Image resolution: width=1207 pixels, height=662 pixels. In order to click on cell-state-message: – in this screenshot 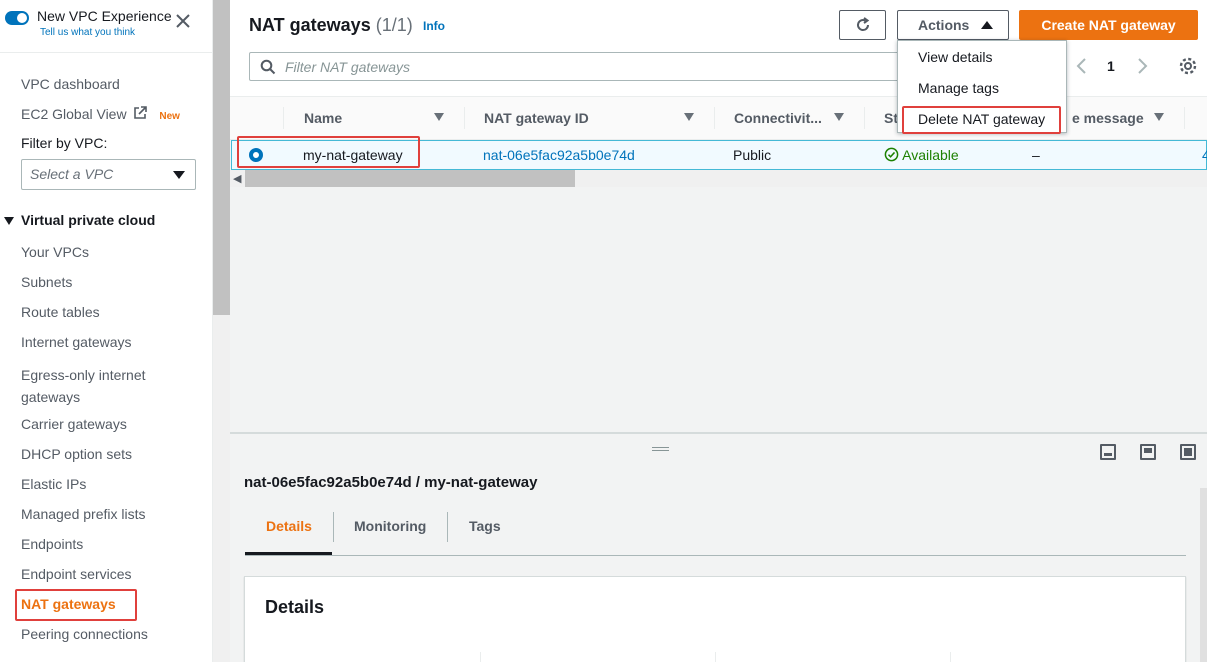, I will do `click(1036, 155)`.